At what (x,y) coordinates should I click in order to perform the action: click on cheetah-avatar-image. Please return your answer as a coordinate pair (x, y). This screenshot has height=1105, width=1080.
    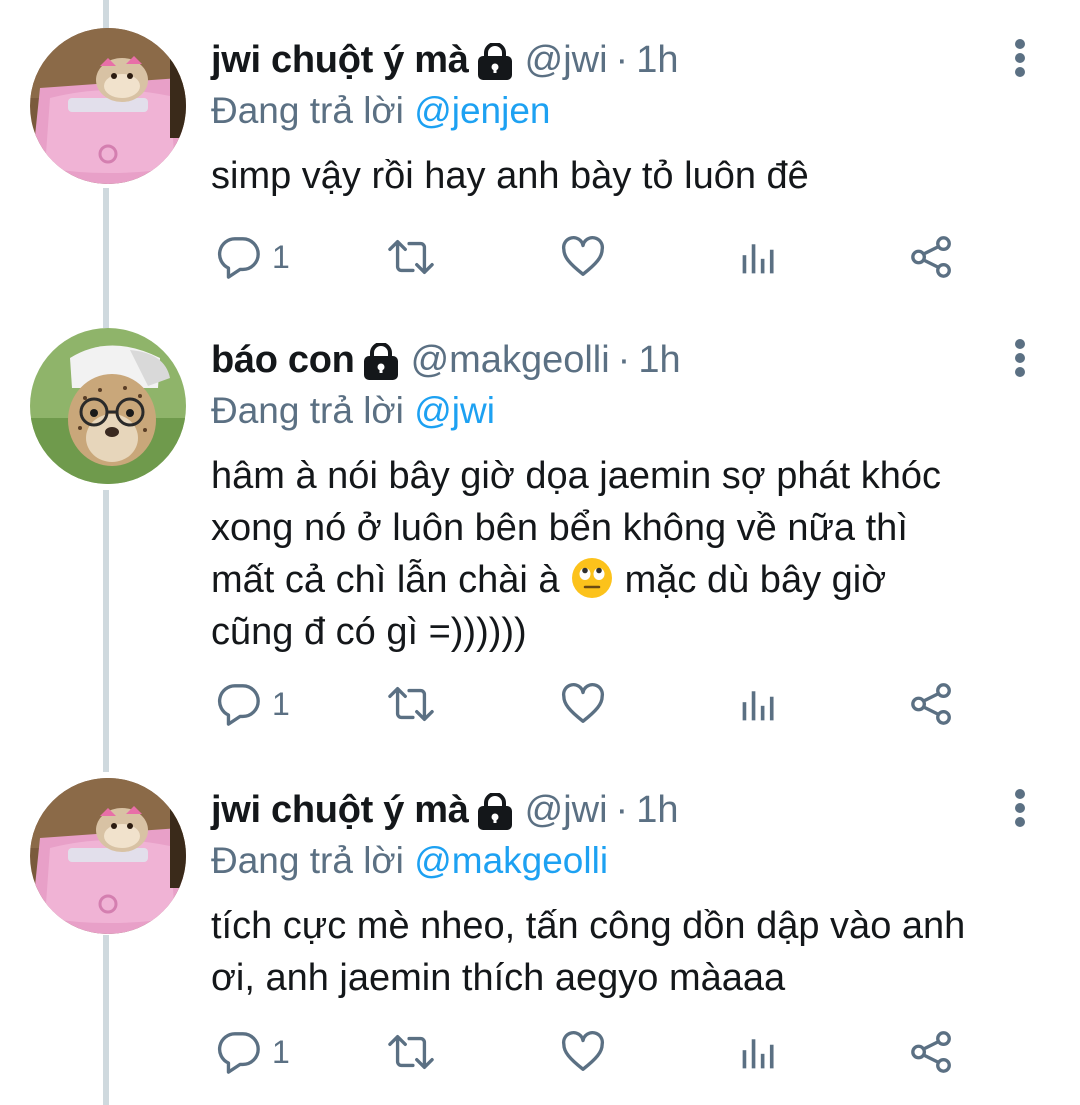
    Looking at the image, I should click on (108, 406).